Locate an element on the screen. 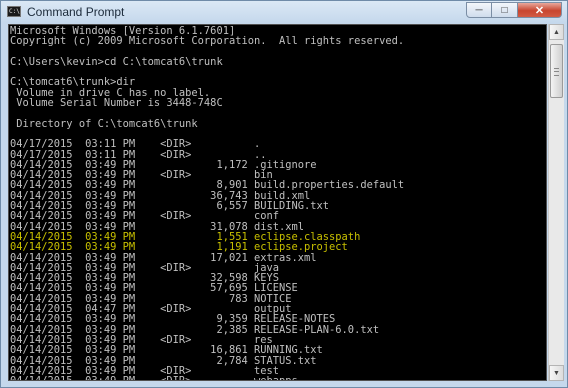 This screenshot has height=388, width=568. command-prompt-icon: C:\ is located at coordinates (14, 11).